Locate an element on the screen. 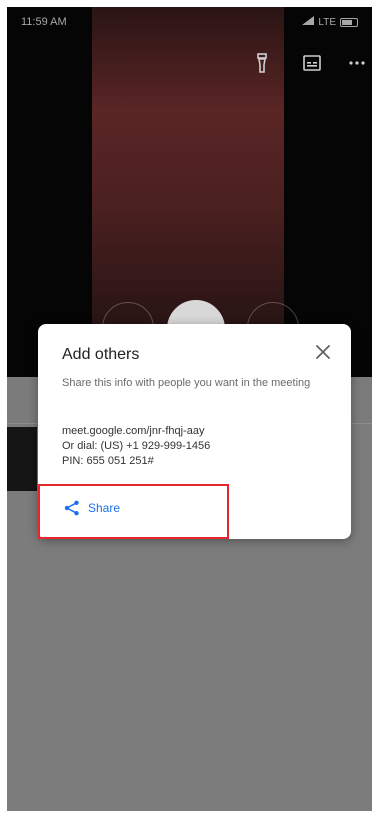  network-label: LTE is located at coordinates (327, 22).